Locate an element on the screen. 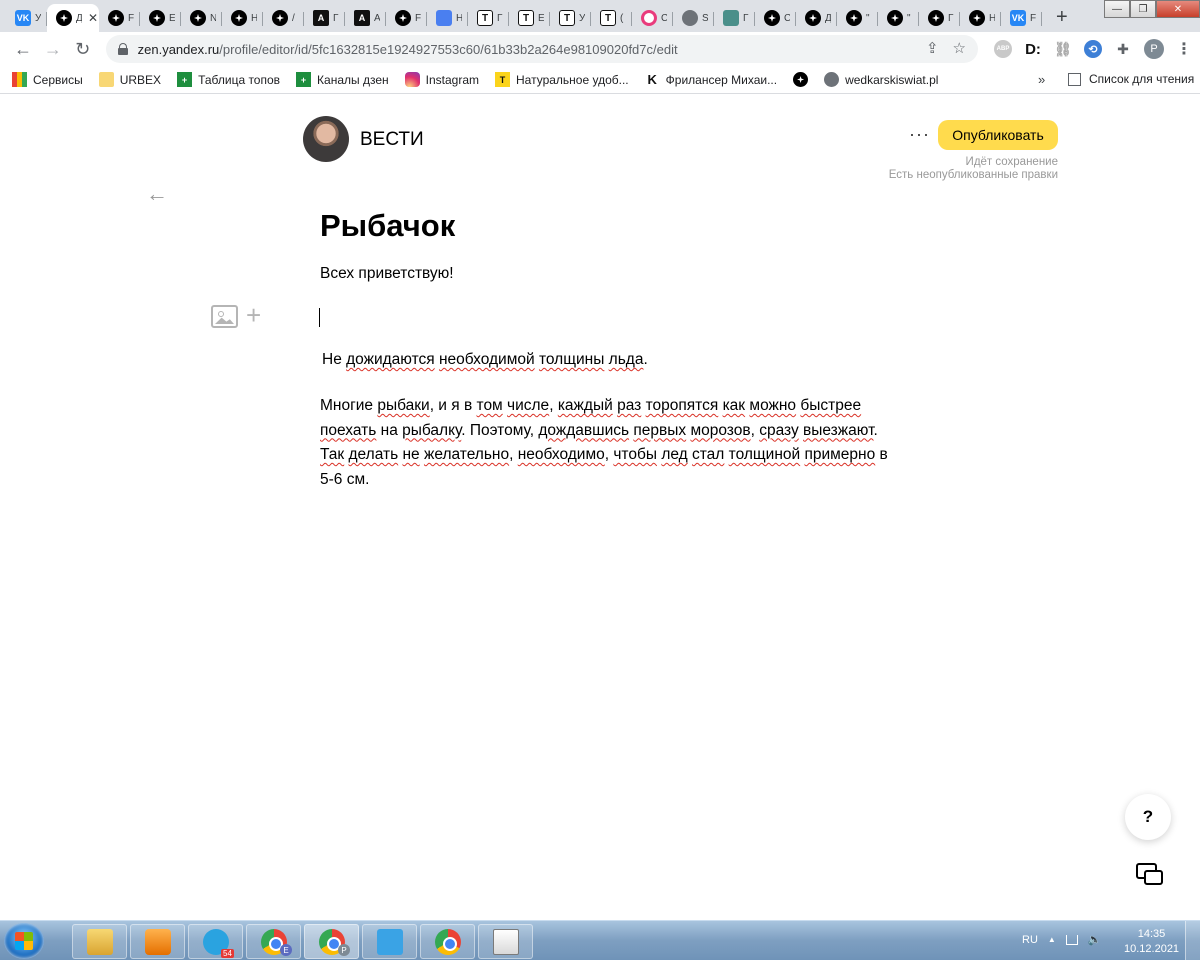  taskbar-app-zen is located at coordinates (389, 941).